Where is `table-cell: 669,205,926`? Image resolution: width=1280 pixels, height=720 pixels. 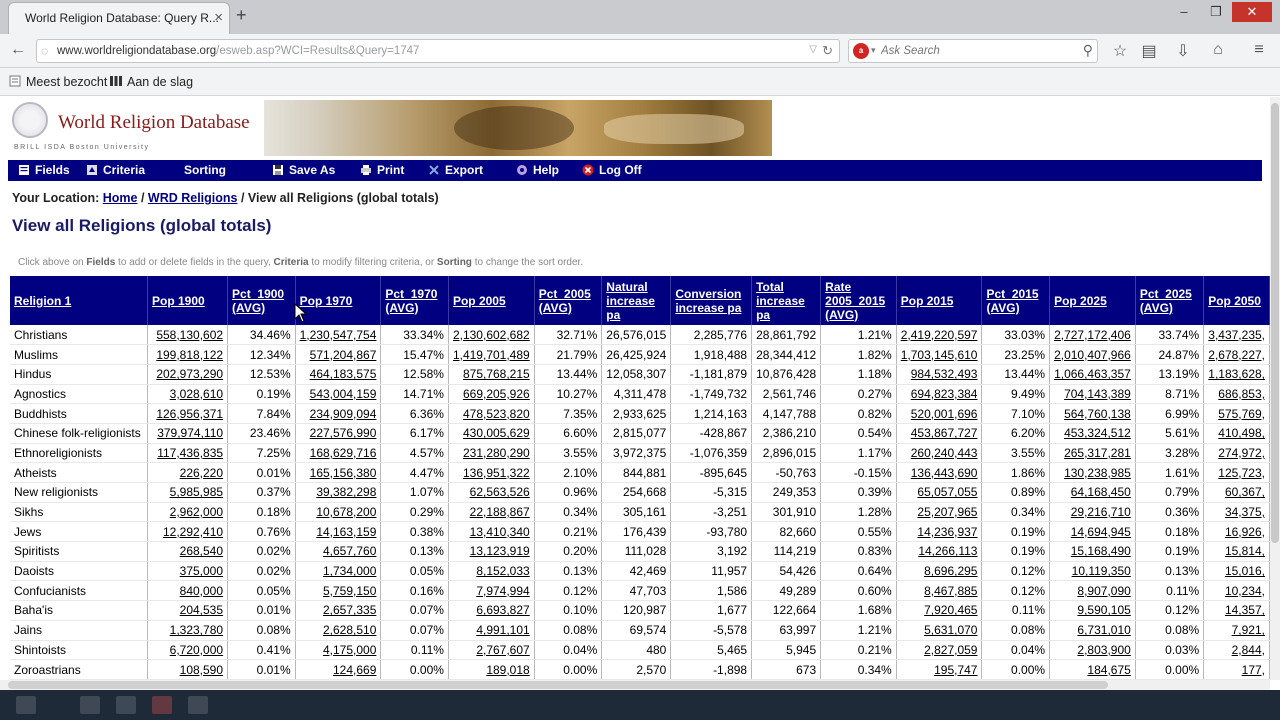
table-cell: 669,205,926 is located at coordinates (491, 394).